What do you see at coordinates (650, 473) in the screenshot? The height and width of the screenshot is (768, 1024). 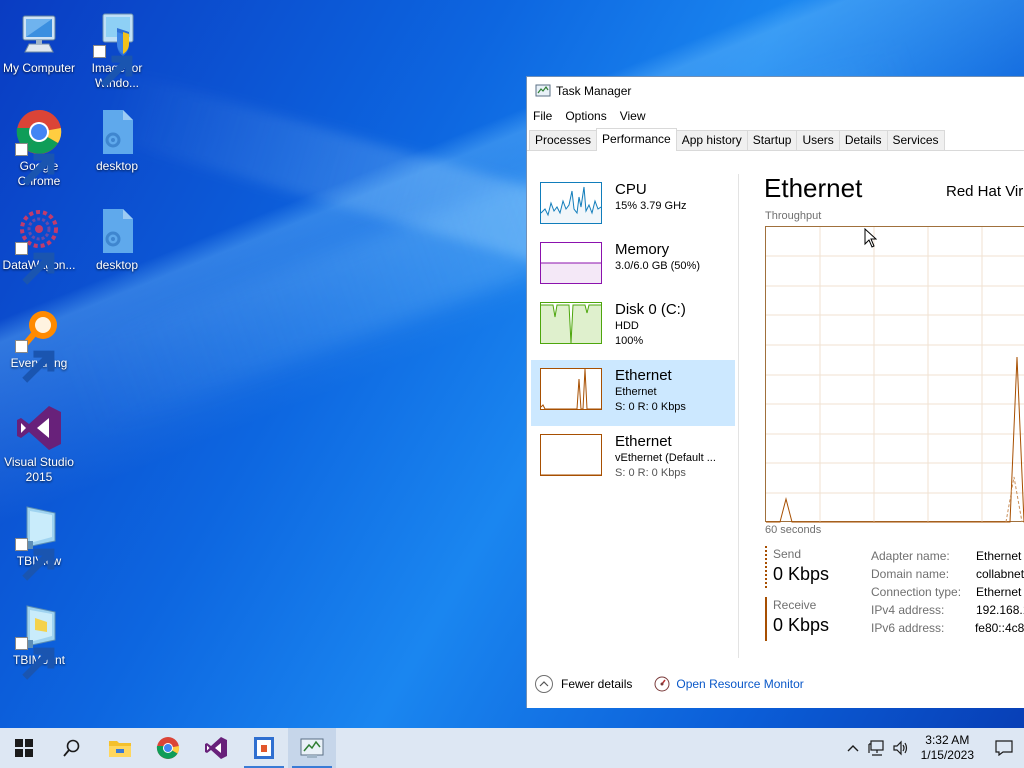 I see `resource-stat: S: 0 R: 0 Kbps` at bounding box center [650, 473].